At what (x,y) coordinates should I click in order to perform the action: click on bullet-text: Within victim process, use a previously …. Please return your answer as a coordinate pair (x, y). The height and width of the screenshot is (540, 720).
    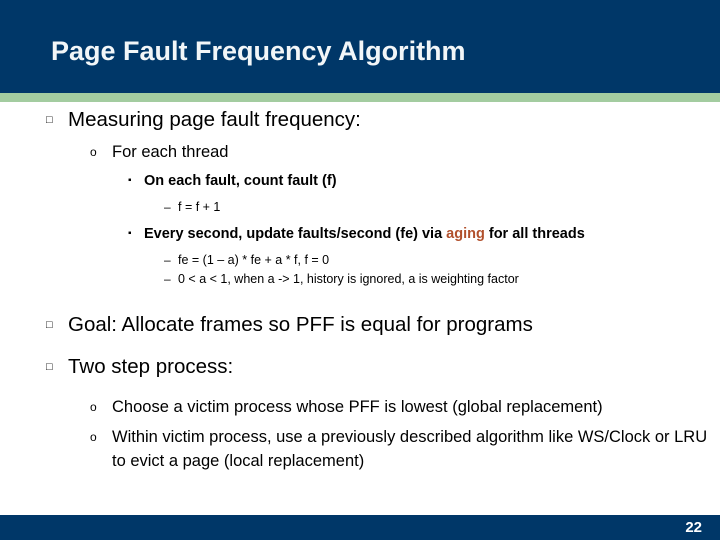
    Looking at the image, I should click on (410, 449).